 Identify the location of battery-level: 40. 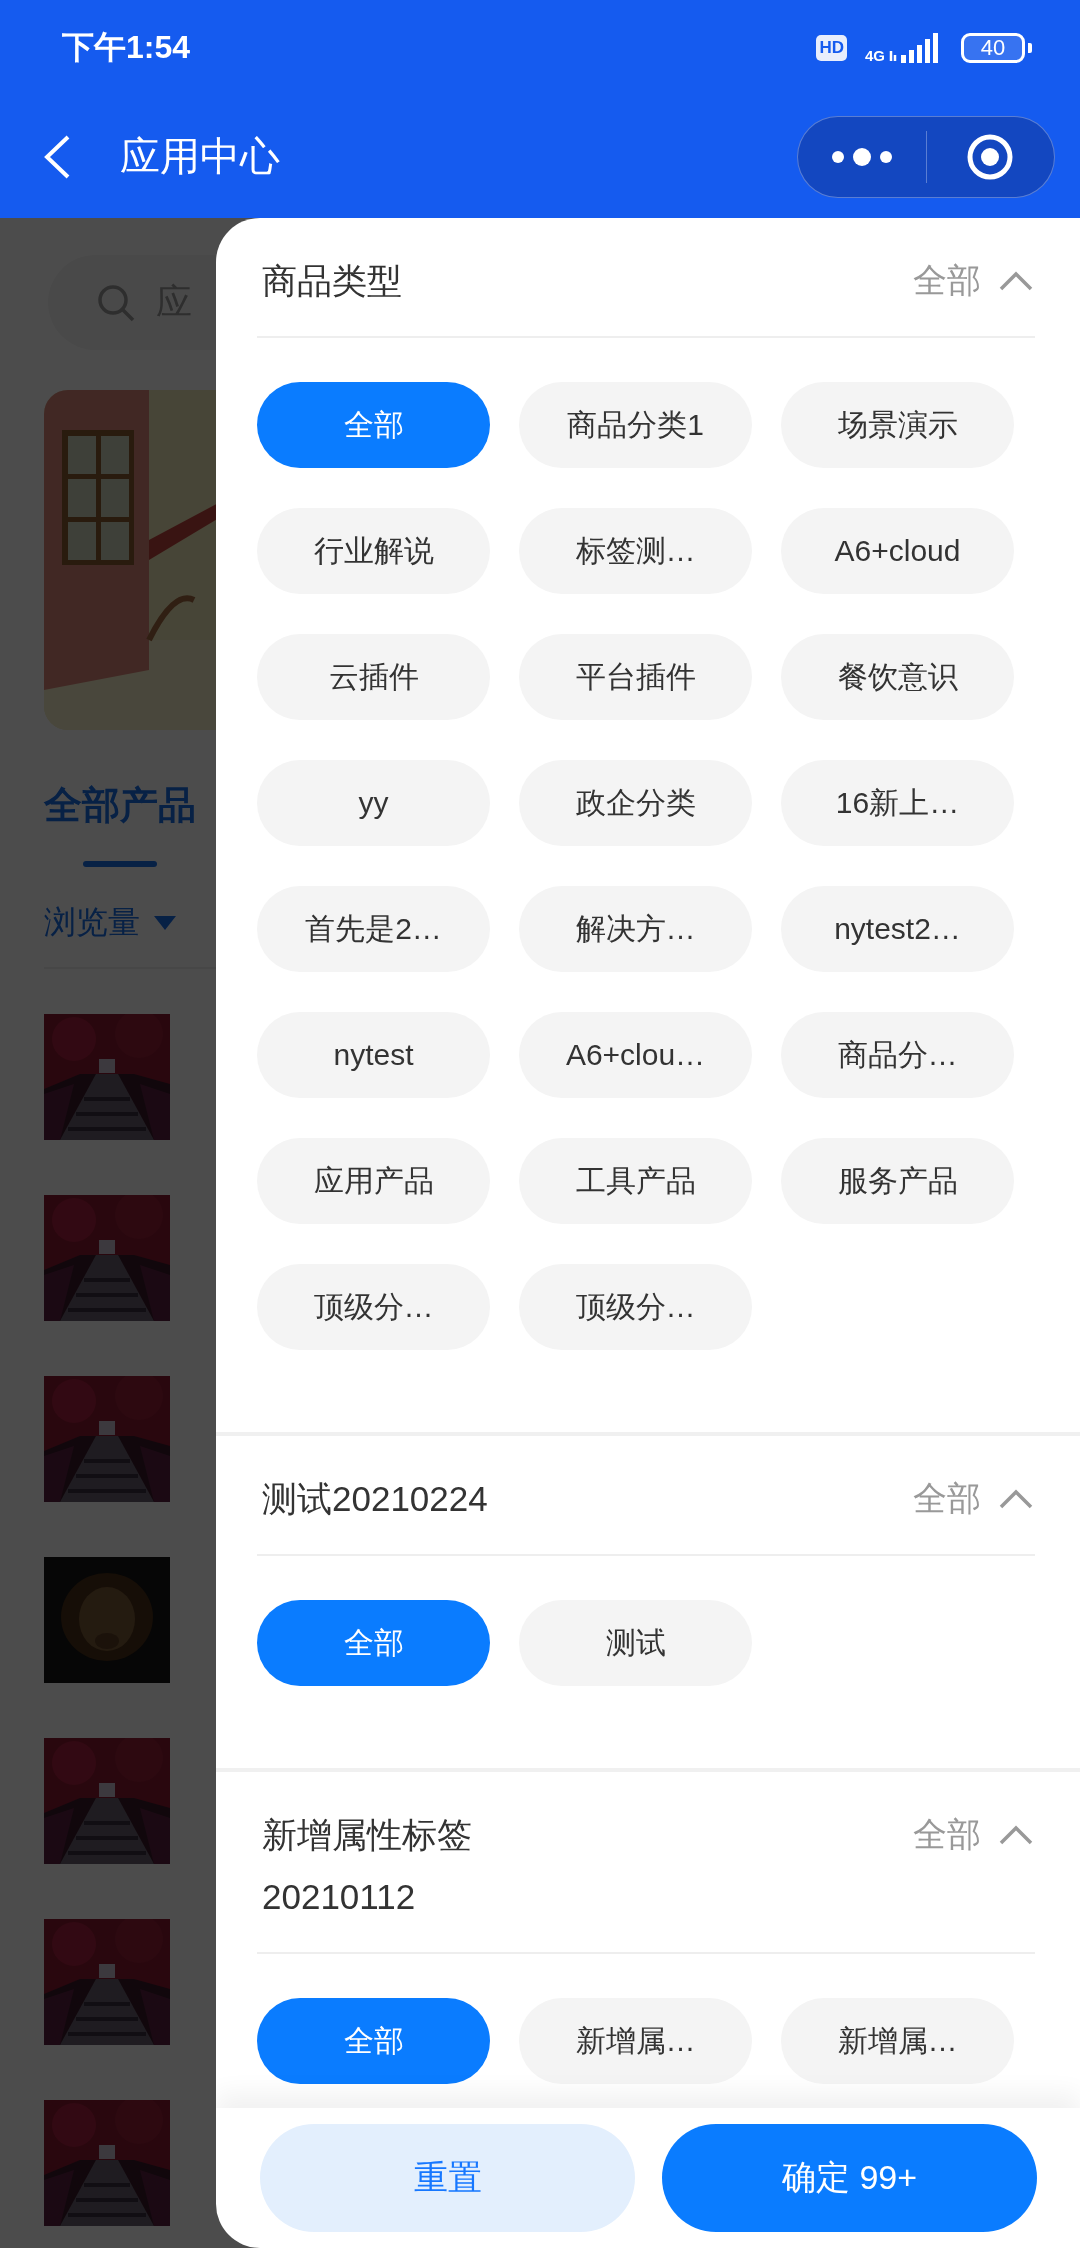
(993, 47).